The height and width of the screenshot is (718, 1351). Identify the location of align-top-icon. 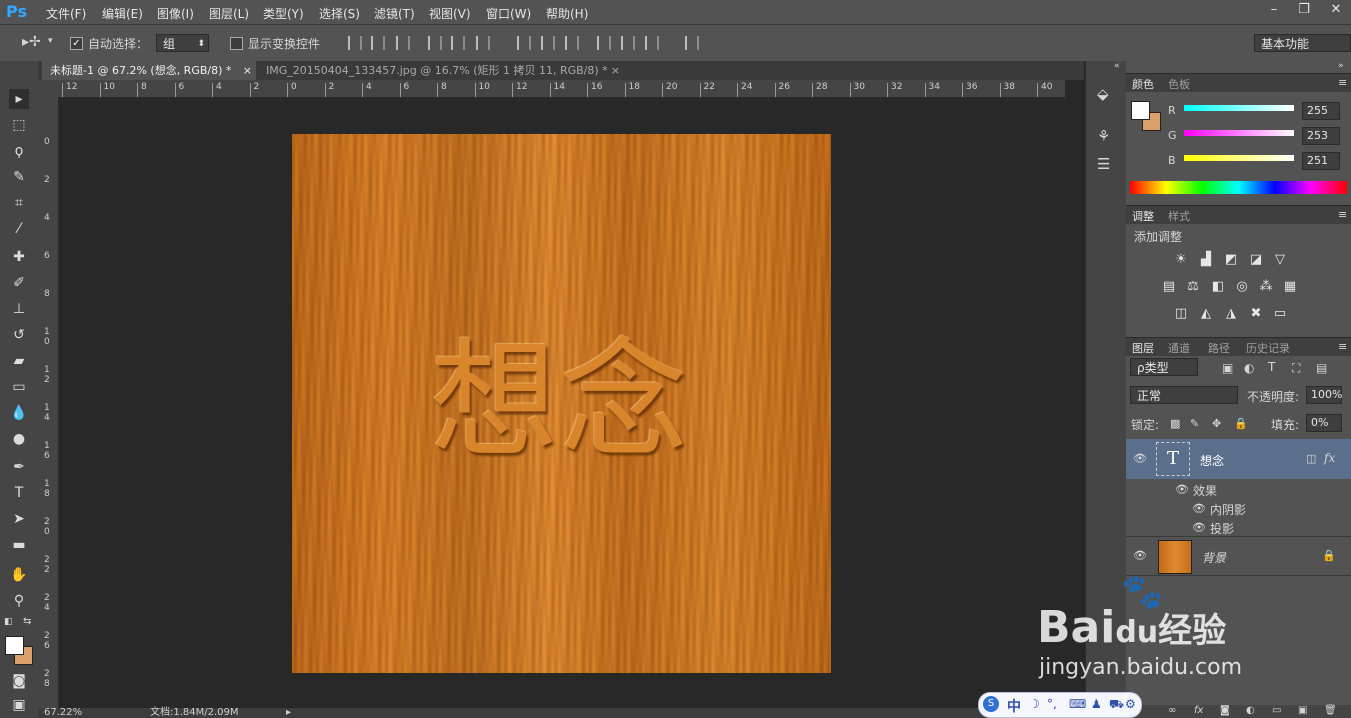
(355, 43).